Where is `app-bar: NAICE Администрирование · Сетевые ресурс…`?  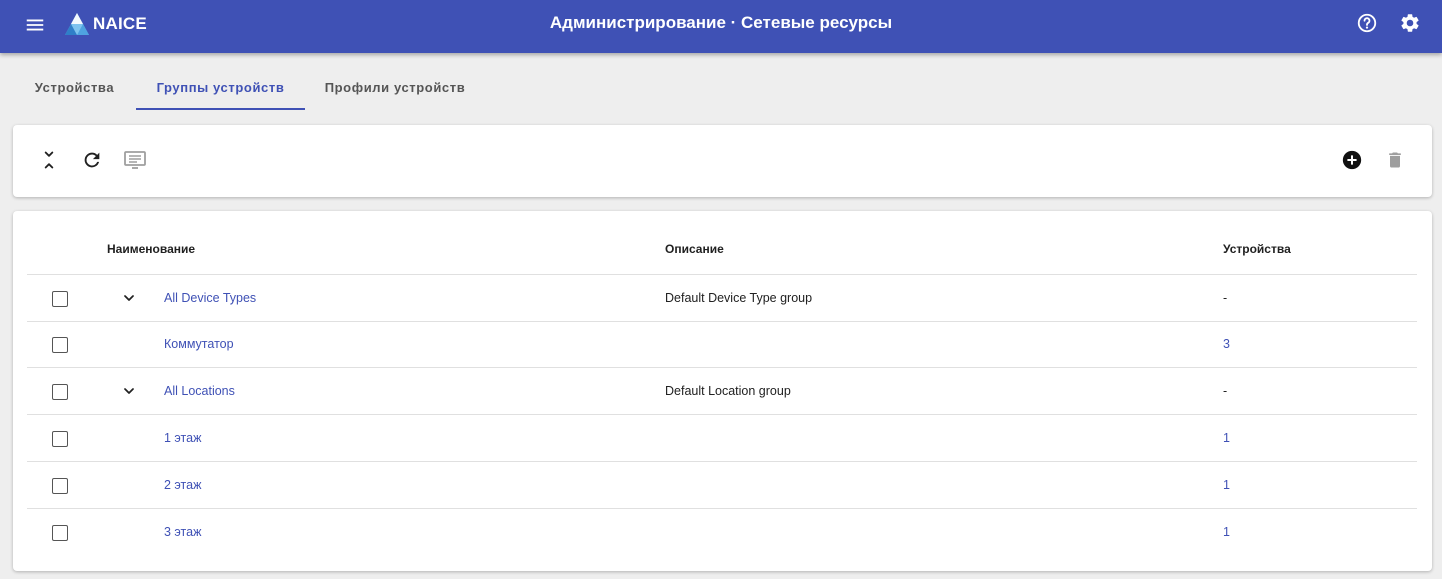 app-bar: NAICE Администрирование · Сетевые ресурс… is located at coordinates (721, 26).